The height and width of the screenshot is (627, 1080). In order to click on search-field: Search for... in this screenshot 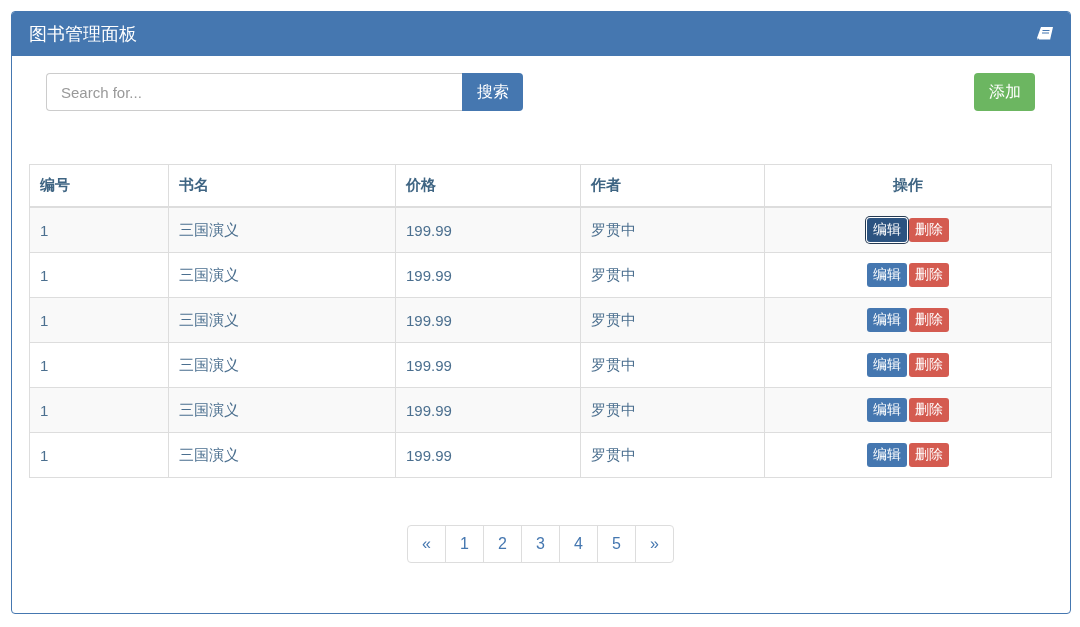, I will do `click(254, 92)`.